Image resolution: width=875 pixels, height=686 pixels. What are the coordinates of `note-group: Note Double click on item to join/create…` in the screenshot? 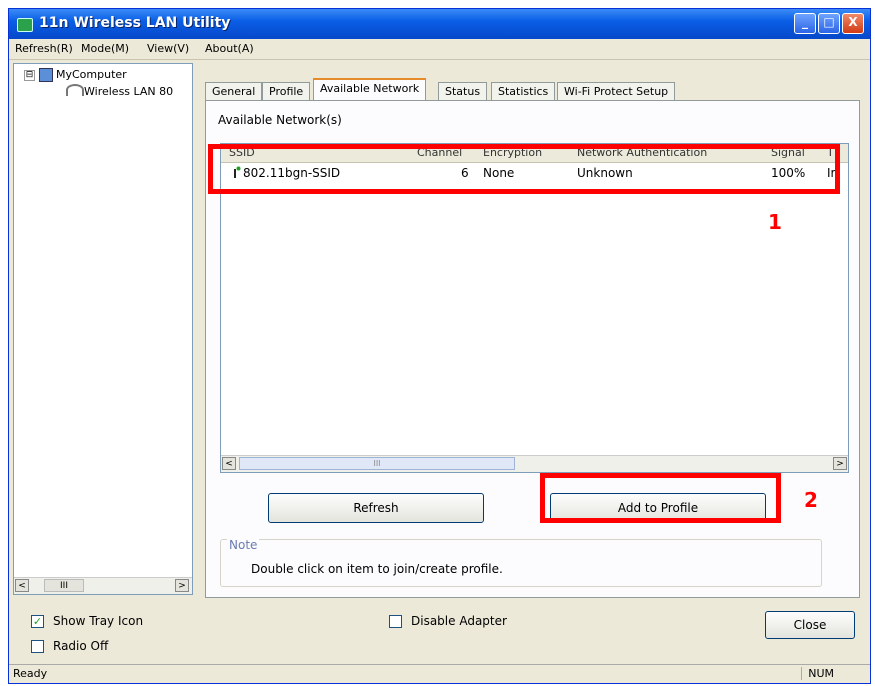 It's located at (521, 562).